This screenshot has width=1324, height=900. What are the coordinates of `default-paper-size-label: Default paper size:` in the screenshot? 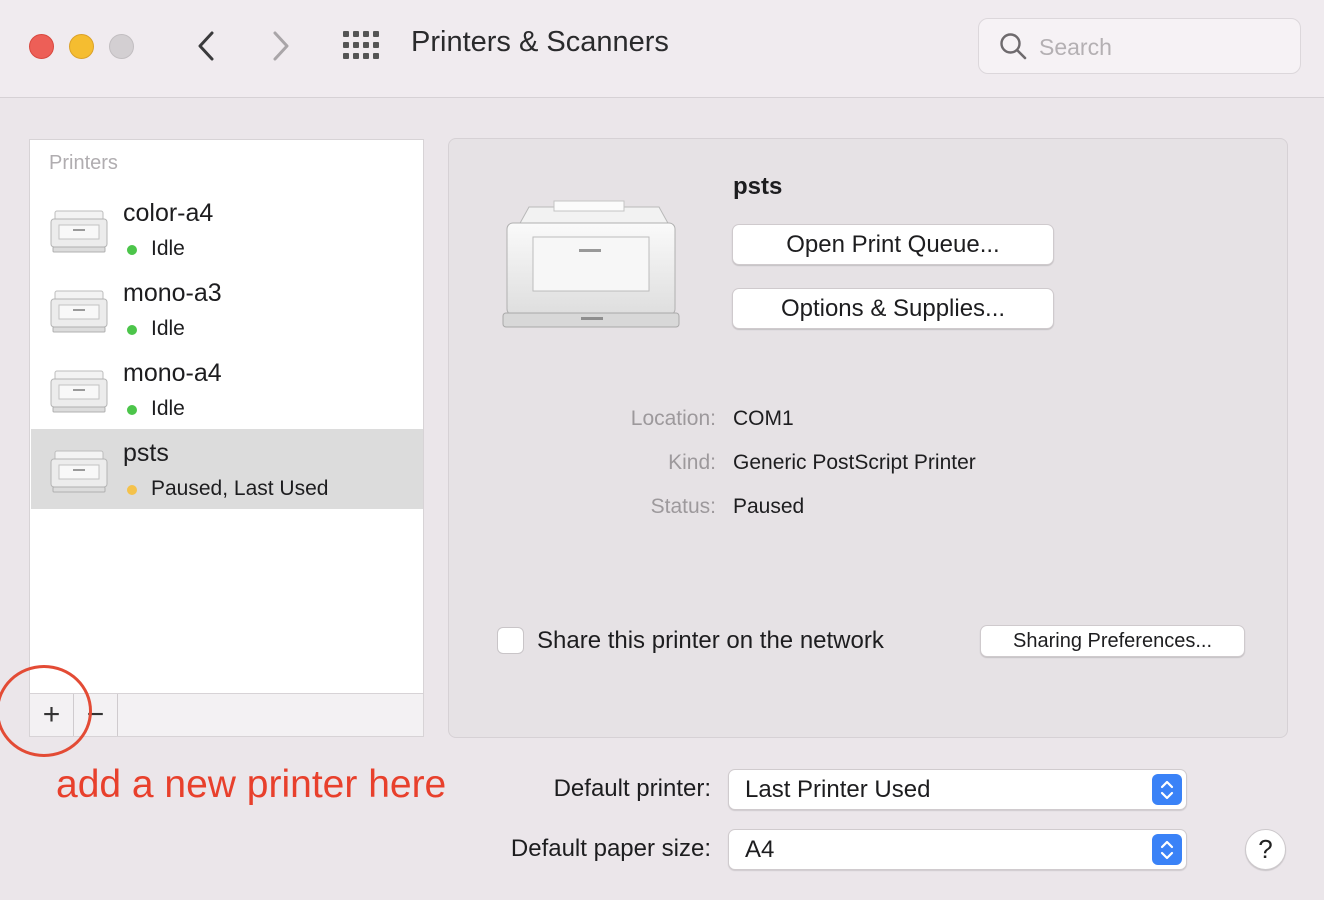 It's located at (610, 848).